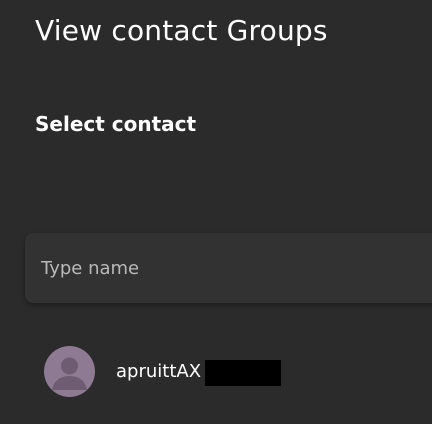 The image size is (432, 424). Describe the element at coordinates (181, 30) in the screenshot. I see `page-title: View contact Groups` at that location.